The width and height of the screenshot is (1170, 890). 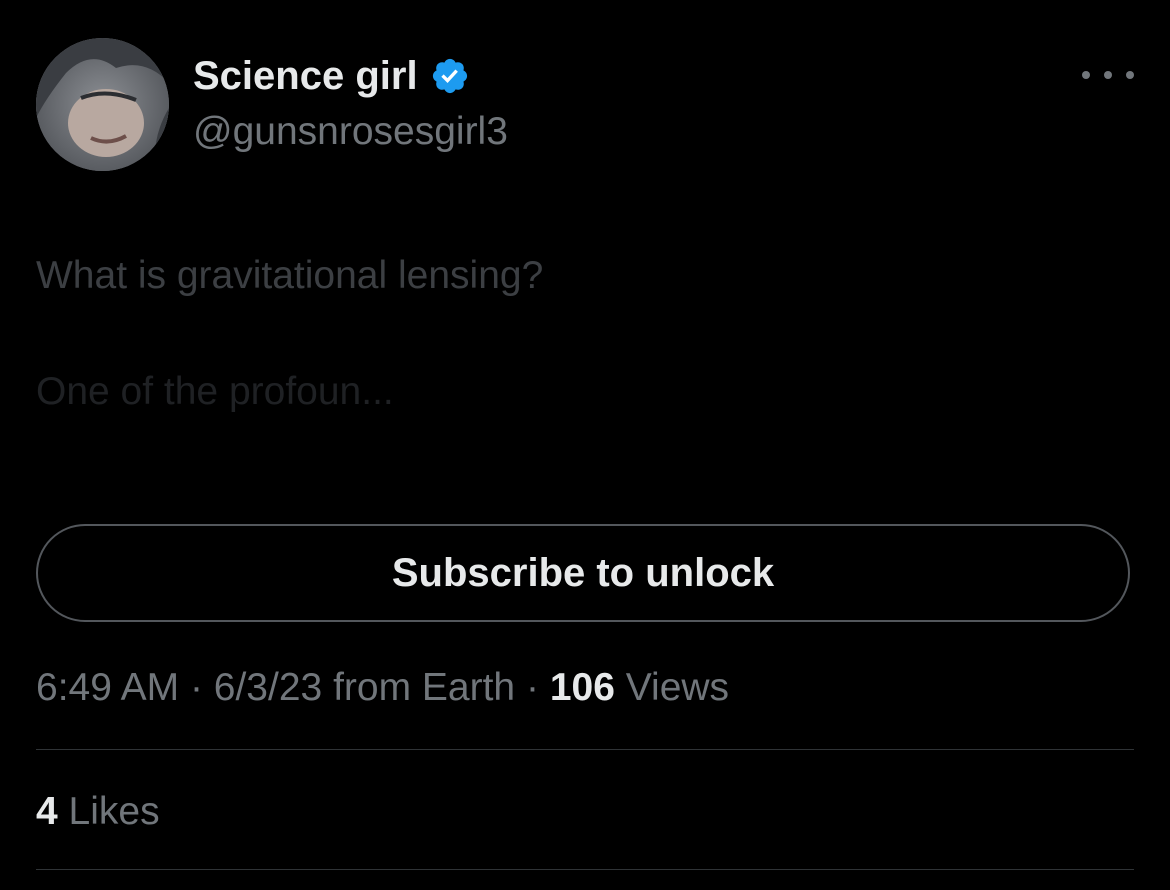 I want to click on more-options-button, so click(x=1108, y=75).